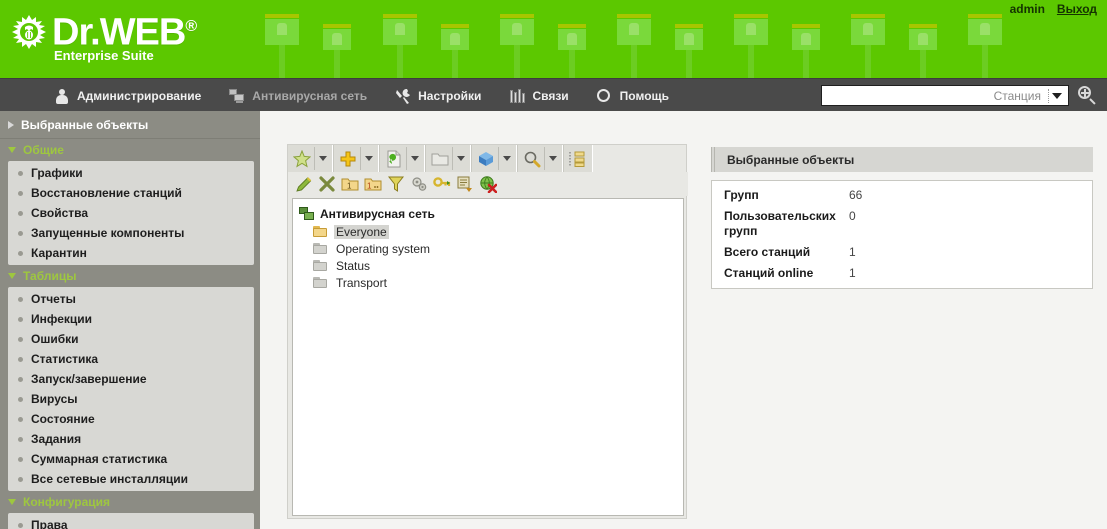 The height and width of the screenshot is (529, 1107). Describe the element at coordinates (902, 195) in the screenshot. I see `info-row: Групп 66` at that location.